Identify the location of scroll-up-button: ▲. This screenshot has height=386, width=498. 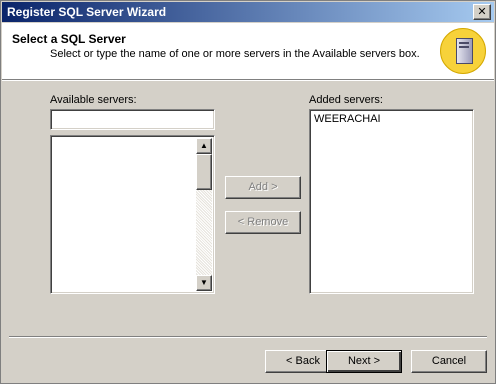
(204, 146).